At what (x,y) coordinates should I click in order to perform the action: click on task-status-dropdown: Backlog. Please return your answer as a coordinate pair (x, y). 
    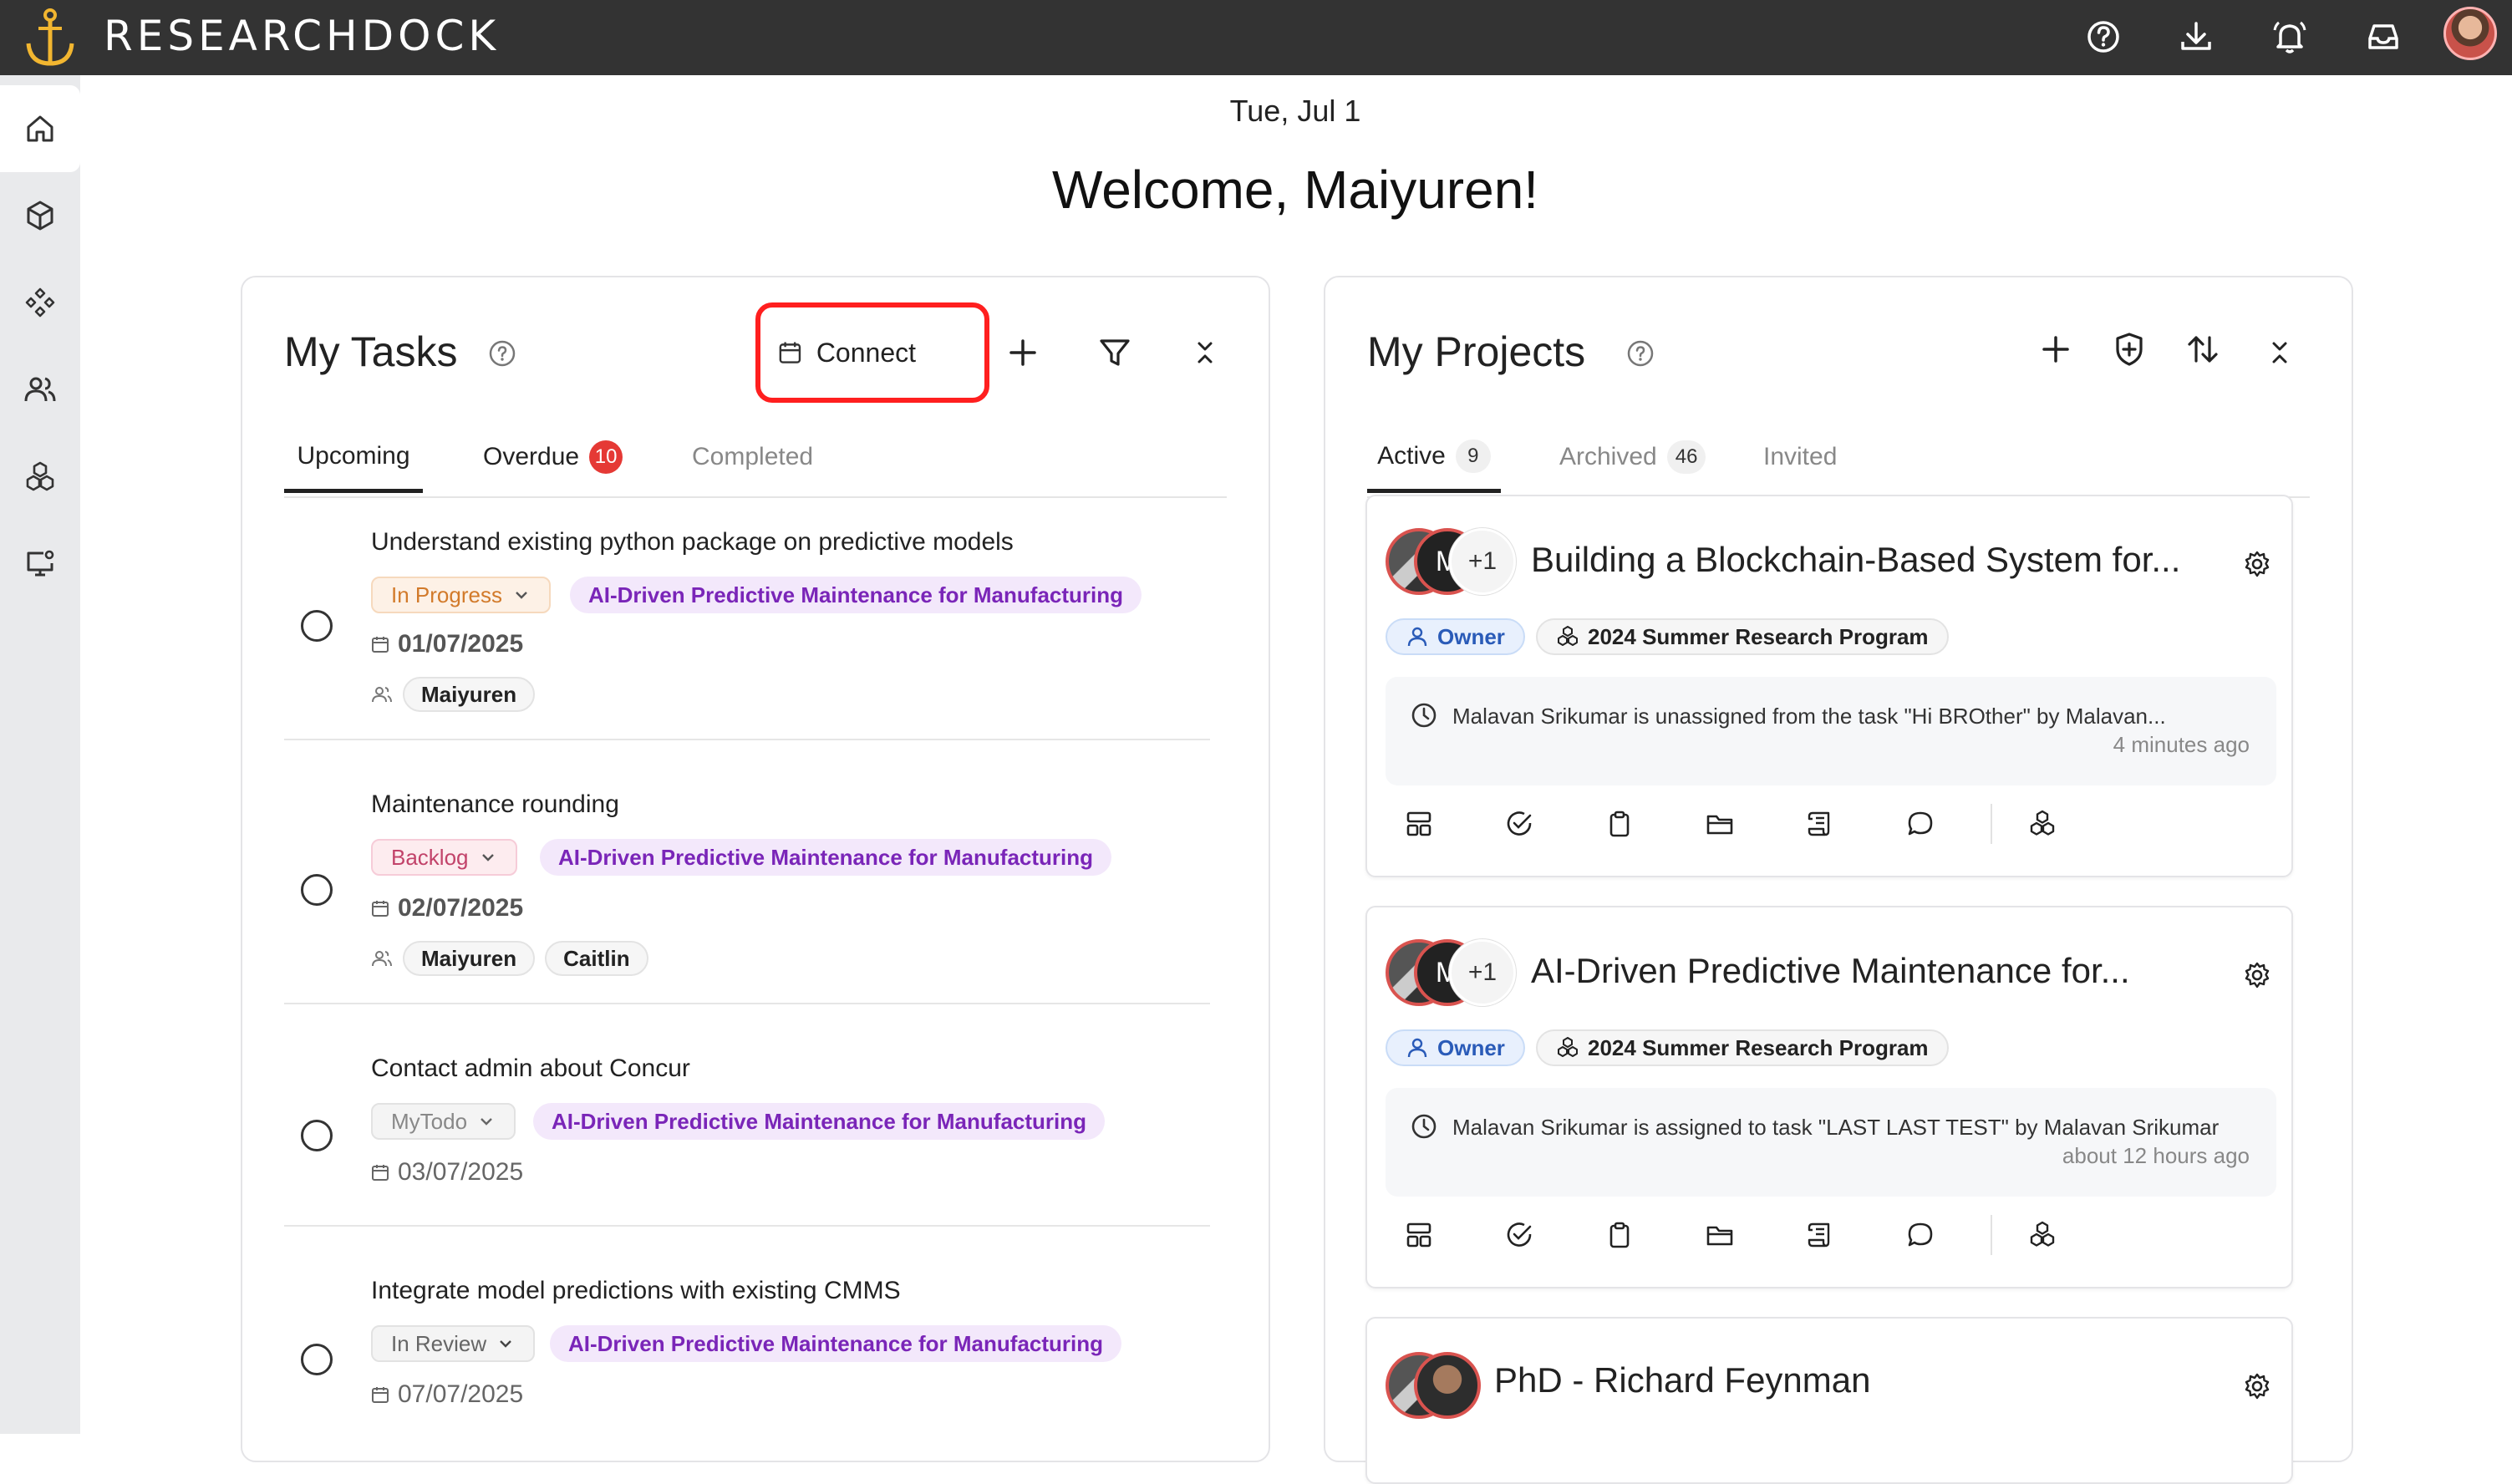
    Looking at the image, I should click on (444, 858).